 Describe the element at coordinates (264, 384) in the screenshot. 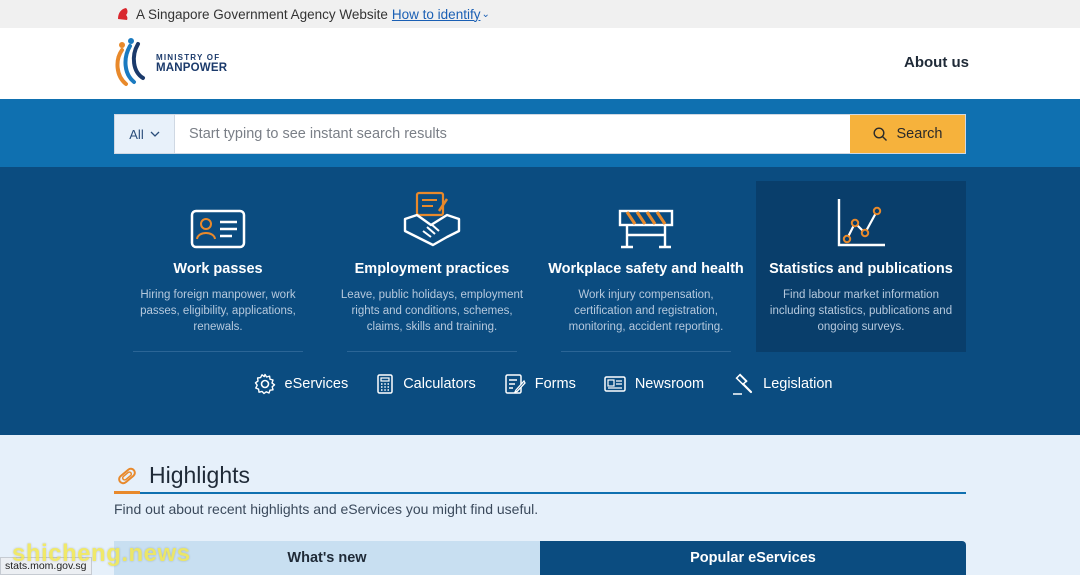

I see `gear-icon` at that location.